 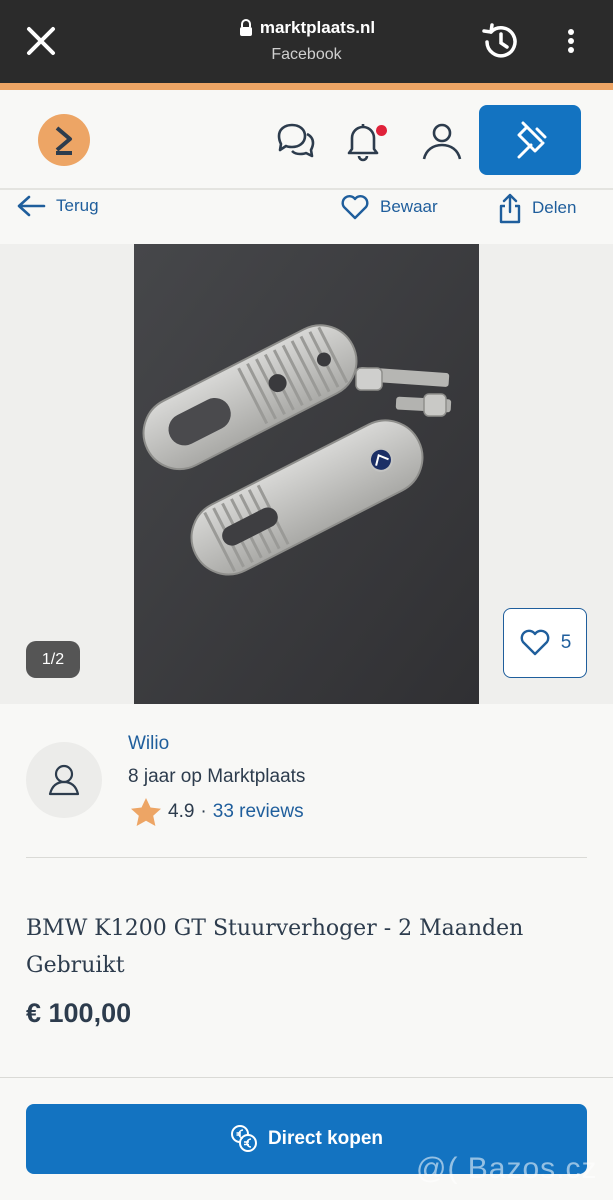 What do you see at coordinates (31, 206) in the screenshot?
I see `arrow-left-icon` at bounding box center [31, 206].